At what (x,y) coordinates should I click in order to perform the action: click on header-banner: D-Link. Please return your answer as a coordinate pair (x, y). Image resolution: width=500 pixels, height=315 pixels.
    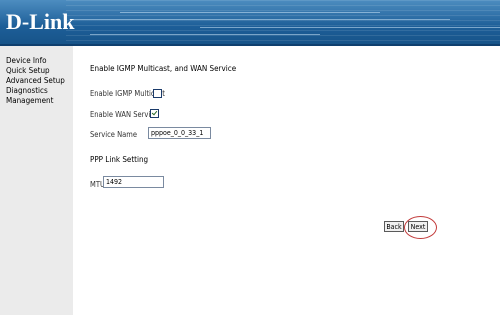
    Looking at the image, I should click on (250, 22).